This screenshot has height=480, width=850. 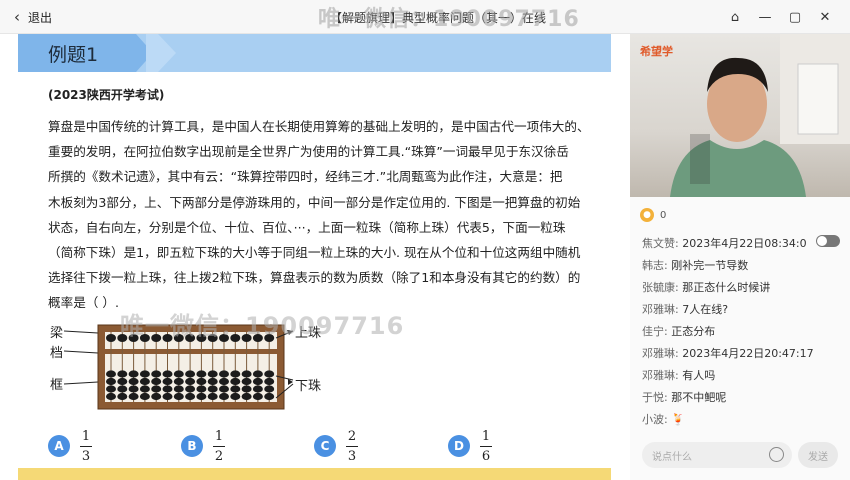 What do you see at coordinates (262, 326) in the screenshot?
I see `watermark-middle: 唯一微信：190097716` at bounding box center [262, 326].